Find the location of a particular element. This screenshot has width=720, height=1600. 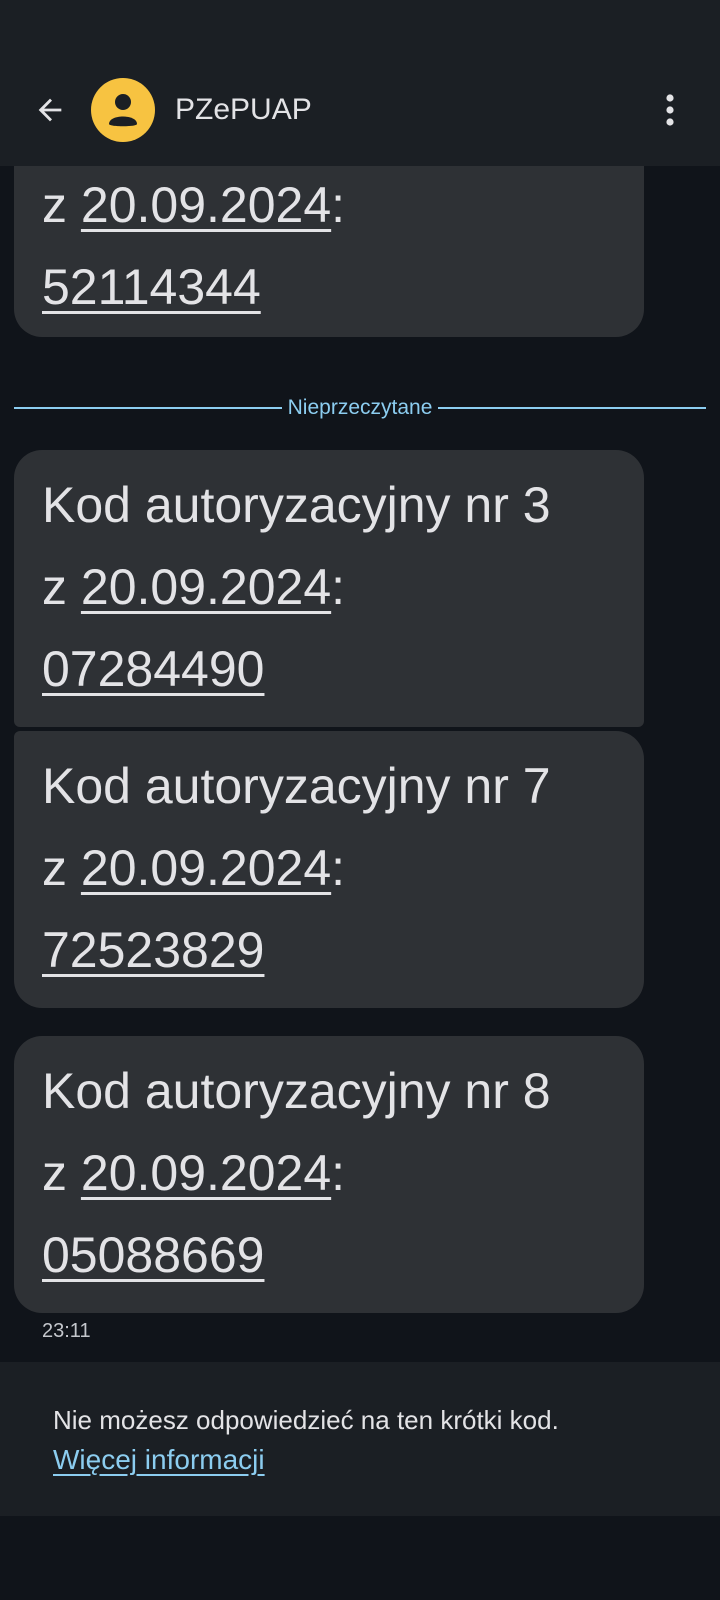

message-code-link: 07284490 is located at coordinates (153, 669).